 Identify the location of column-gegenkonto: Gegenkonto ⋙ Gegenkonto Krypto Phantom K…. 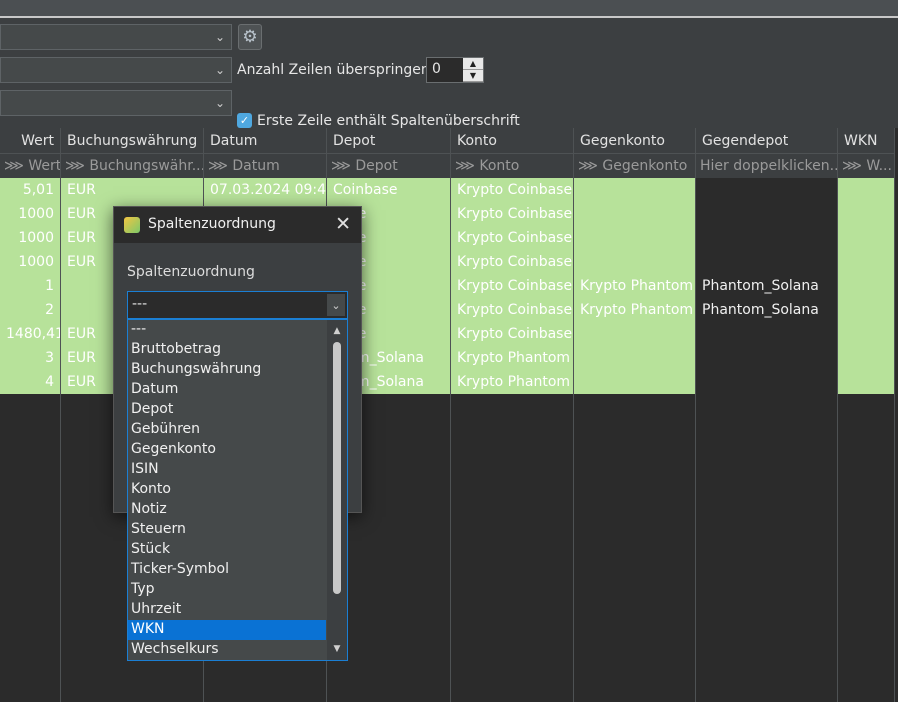
(635, 415).